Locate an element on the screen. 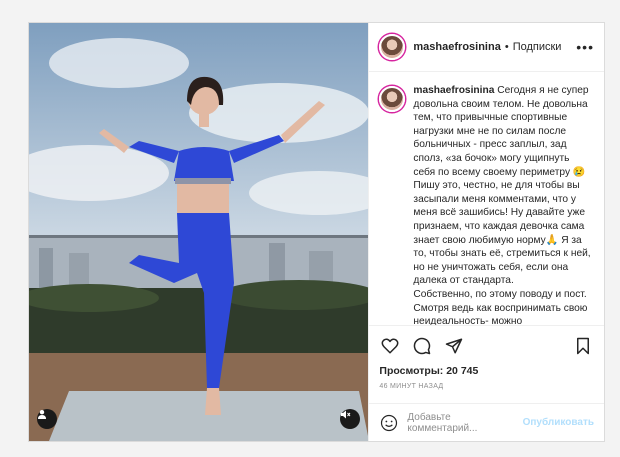 This screenshot has height=457, width=620. tagged-users-button is located at coordinates (47, 419).